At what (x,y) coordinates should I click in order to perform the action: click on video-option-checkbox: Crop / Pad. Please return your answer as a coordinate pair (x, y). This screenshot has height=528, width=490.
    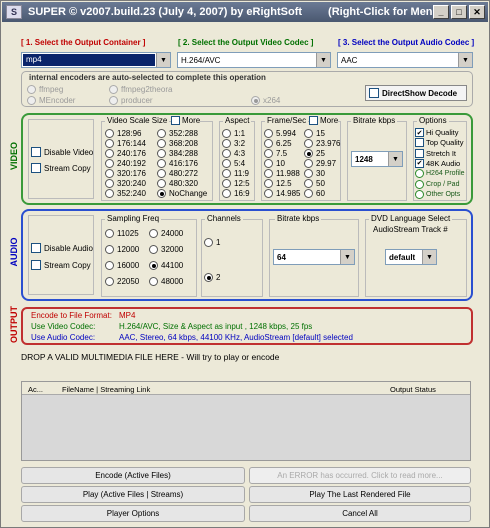
    Looking at the image, I should click on (437, 184).